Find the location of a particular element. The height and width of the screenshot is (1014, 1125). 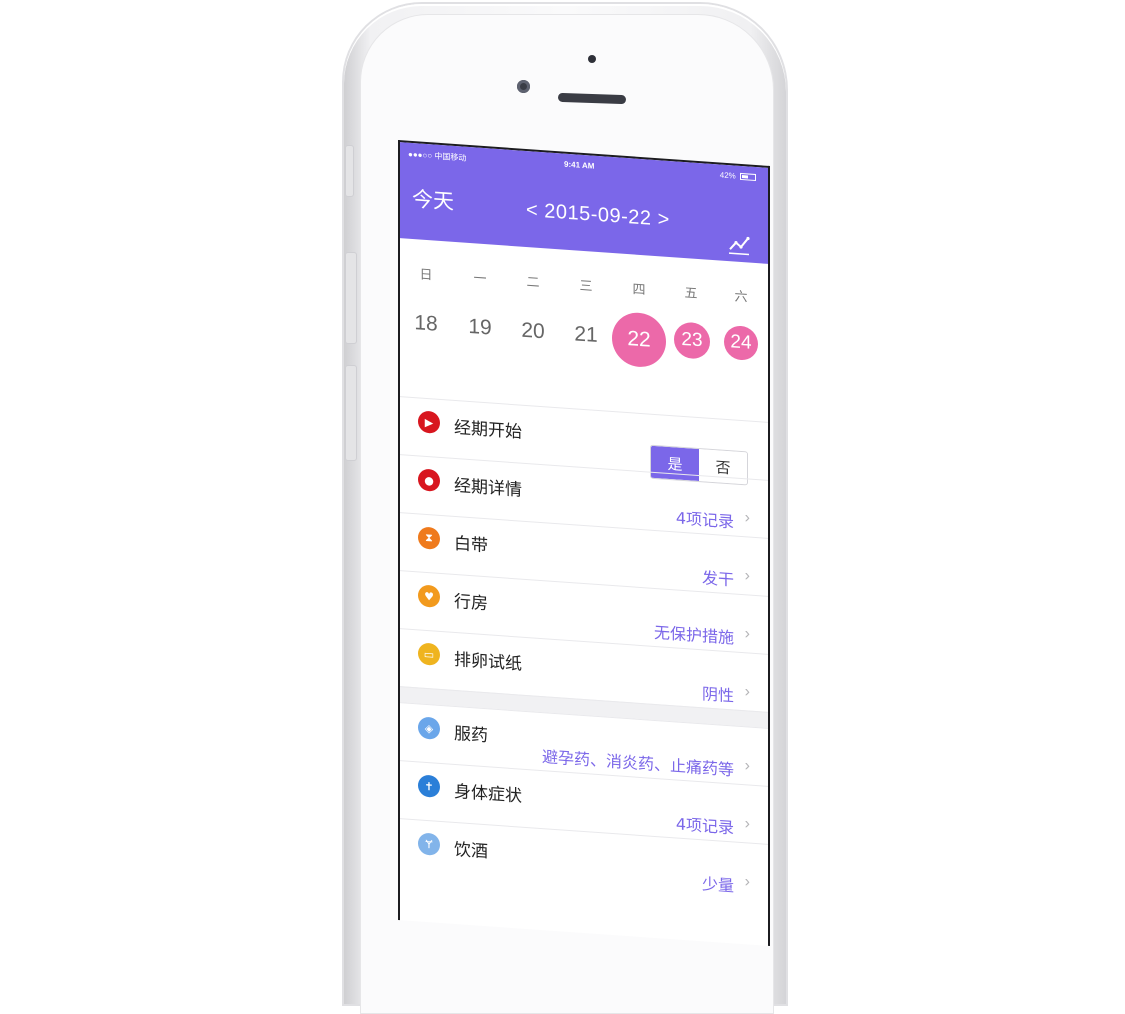

front-camera is located at coordinates (523, 86).